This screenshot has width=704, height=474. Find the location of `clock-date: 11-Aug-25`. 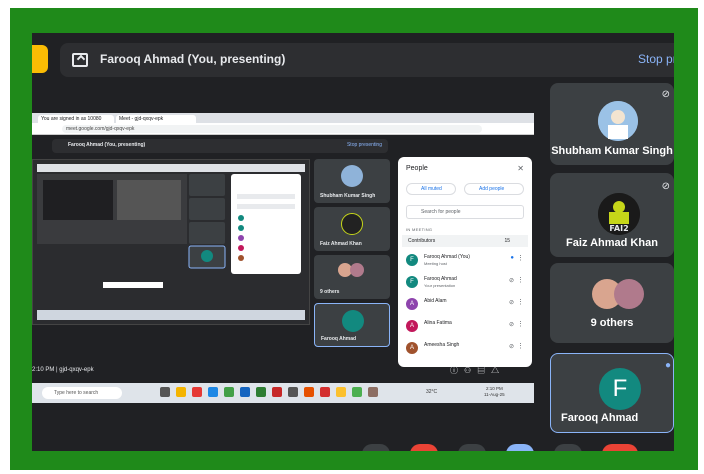

clock-date: 11-Aug-25 is located at coordinates (494, 394).